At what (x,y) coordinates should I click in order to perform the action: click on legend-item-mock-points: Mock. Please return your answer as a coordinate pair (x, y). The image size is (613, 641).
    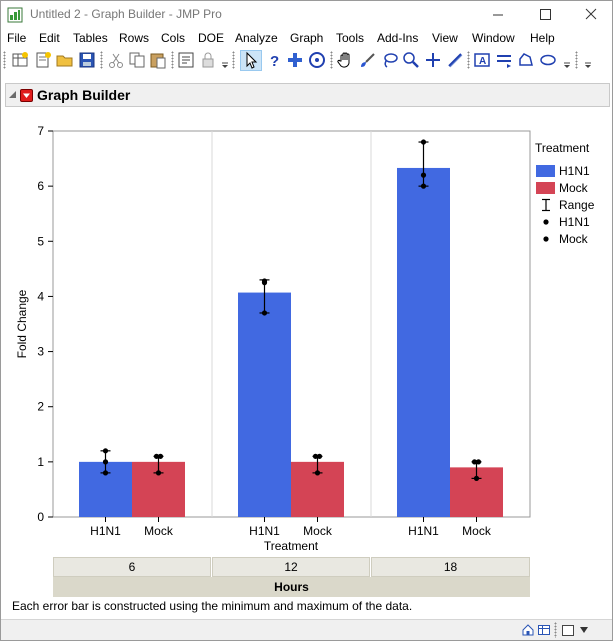
    Looking at the image, I should click on (574, 239).